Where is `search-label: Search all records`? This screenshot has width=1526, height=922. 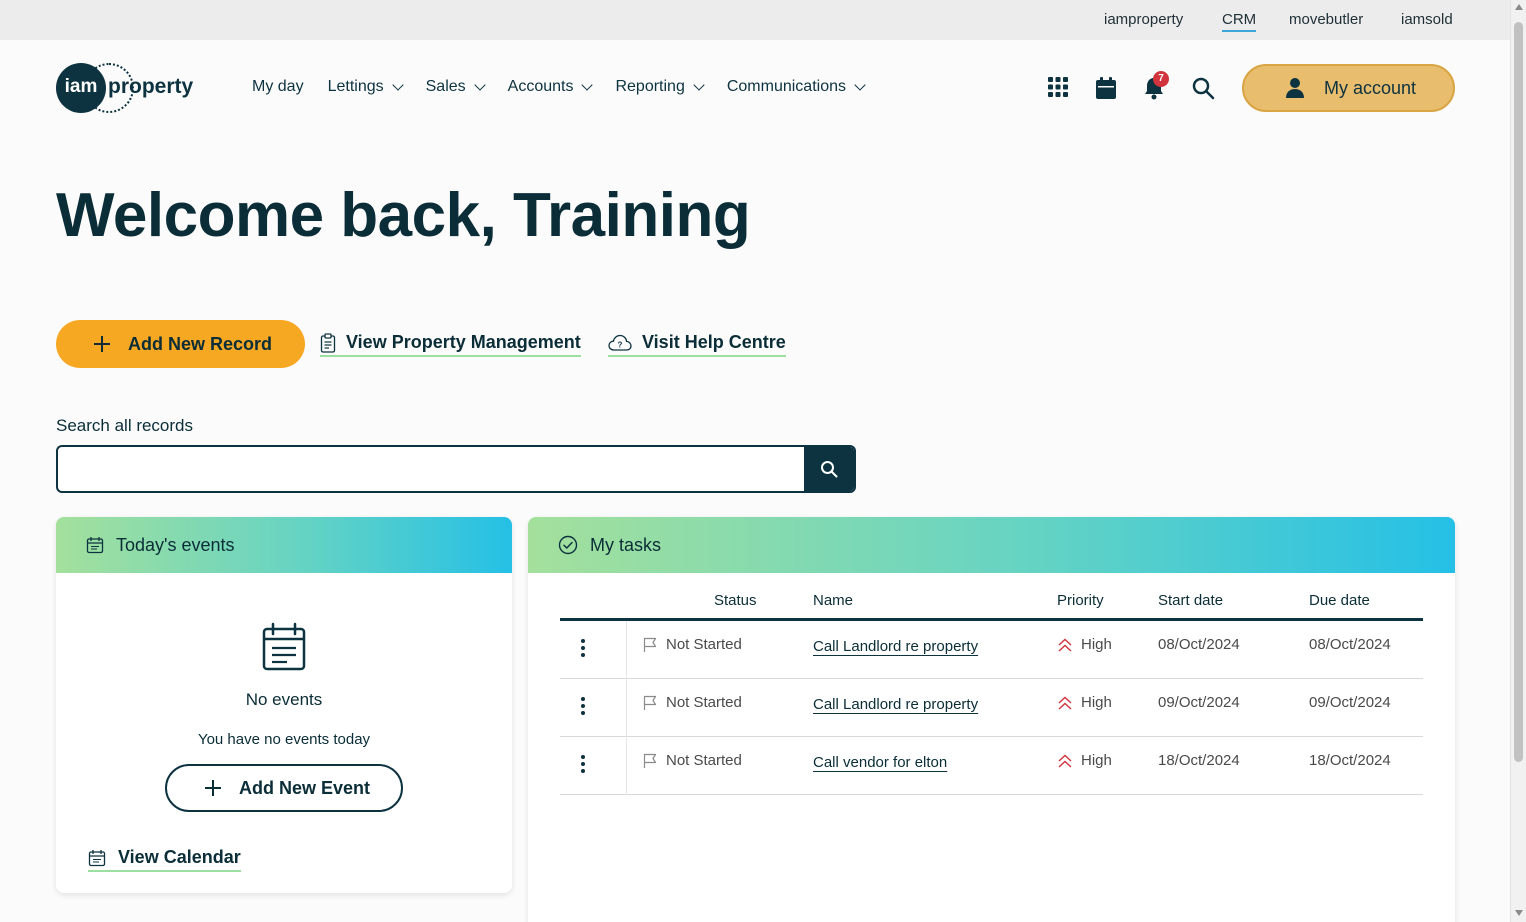
search-label: Search all records is located at coordinates (125, 425).